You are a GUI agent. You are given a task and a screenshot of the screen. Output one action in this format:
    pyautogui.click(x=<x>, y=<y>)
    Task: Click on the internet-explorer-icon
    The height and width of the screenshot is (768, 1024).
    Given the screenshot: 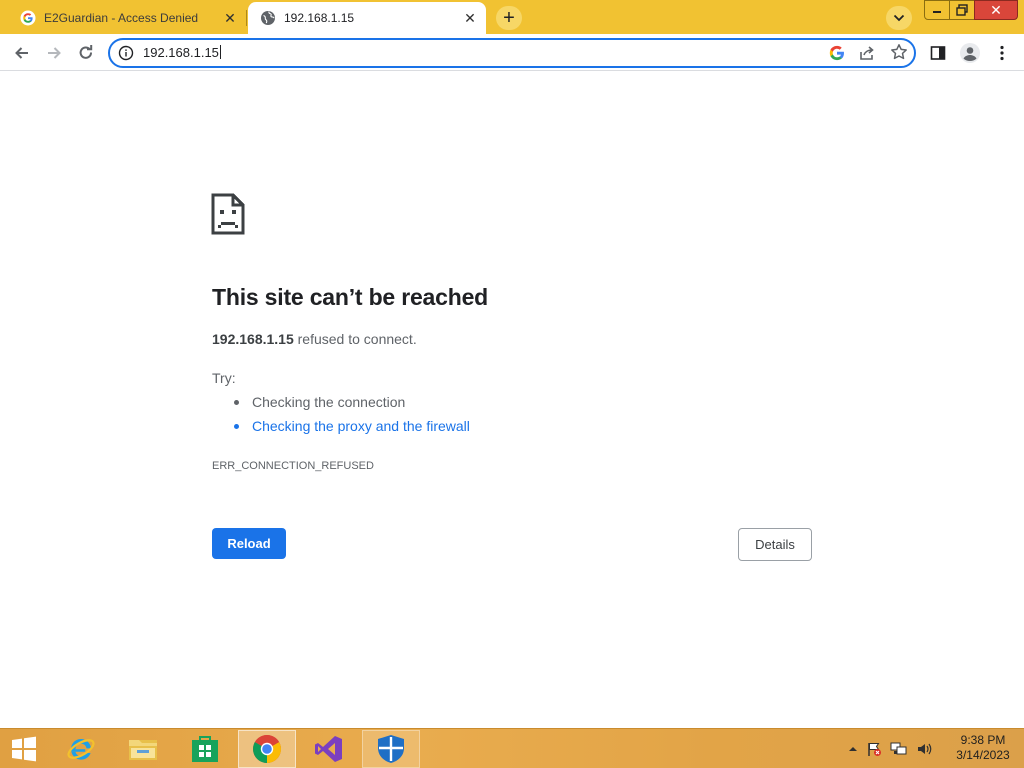 What is the action you would take?
    pyautogui.click(x=81, y=749)
    